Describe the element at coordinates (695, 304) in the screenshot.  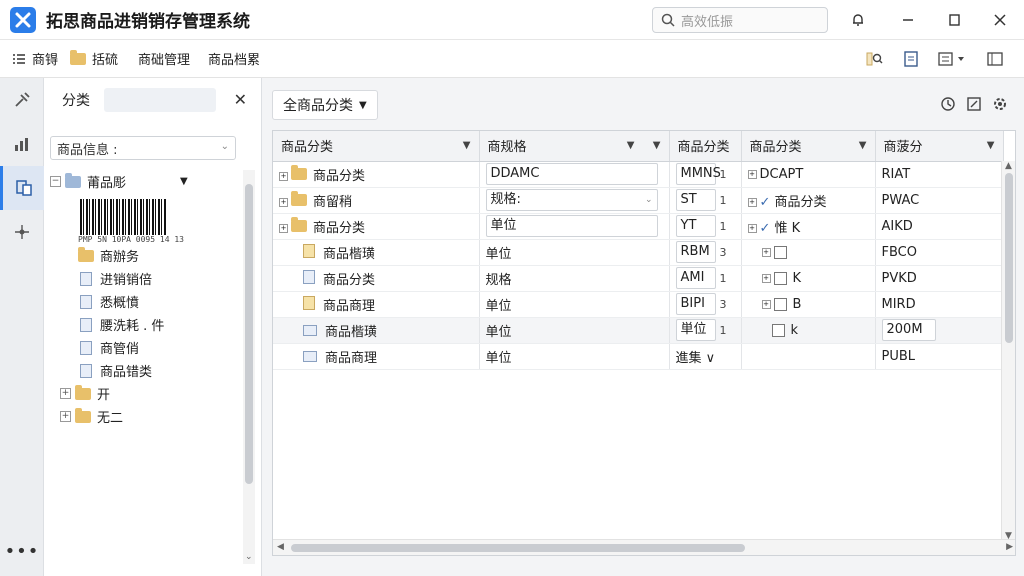
I see `cell-input: BIPI` at that location.